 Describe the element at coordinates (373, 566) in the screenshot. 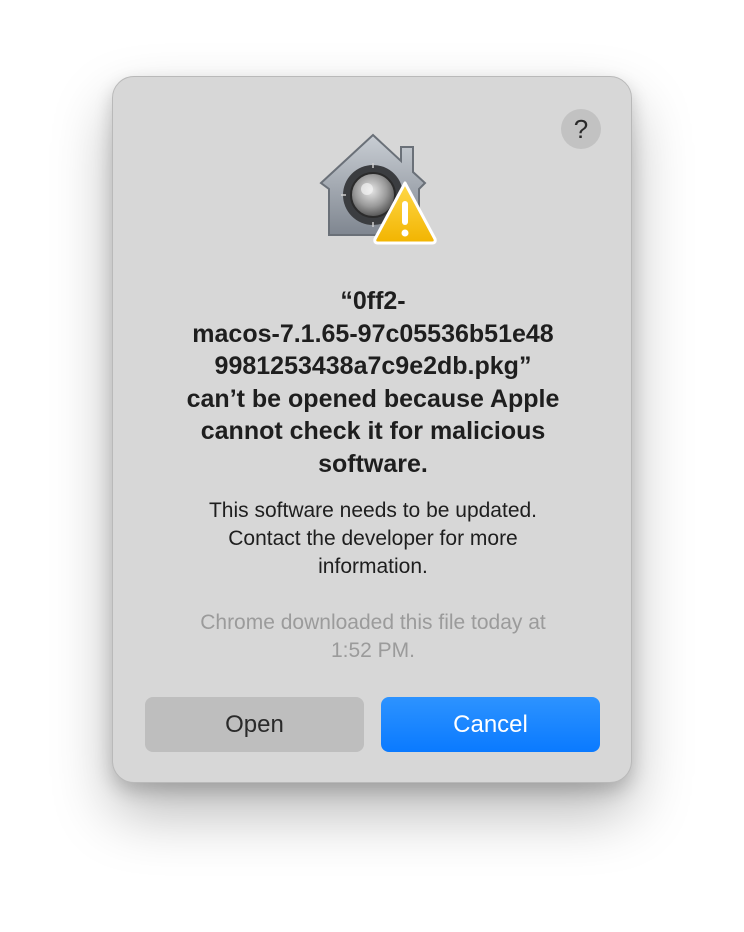

I see `message-line: information.` at that location.